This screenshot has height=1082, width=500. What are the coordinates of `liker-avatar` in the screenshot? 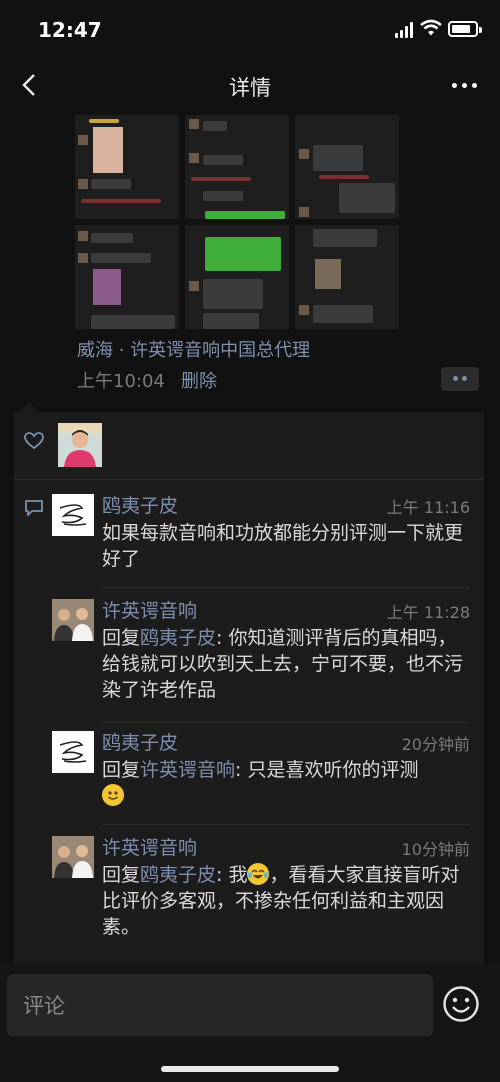 It's located at (80, 445).